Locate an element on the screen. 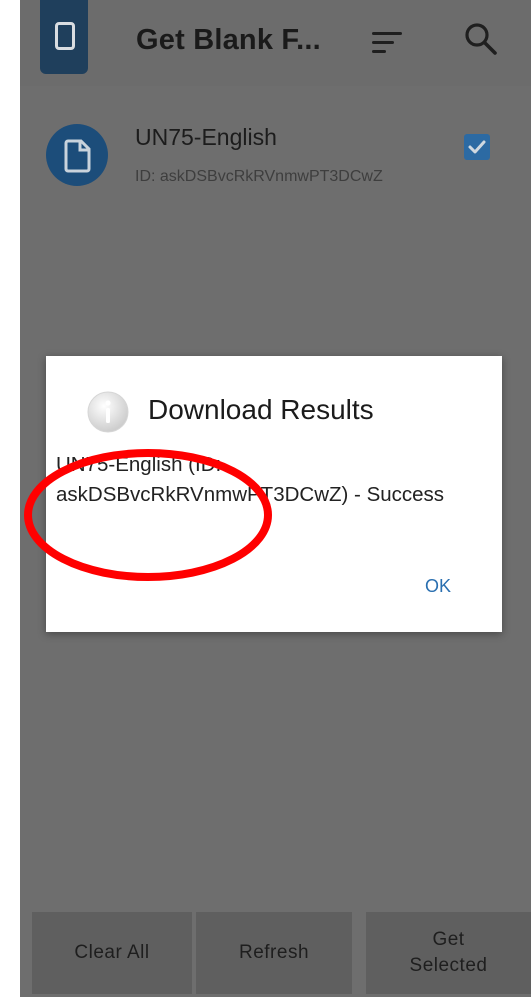 The image size is (531, 997). get-selected-button: Get Selected is located at coordinates (448, 953).